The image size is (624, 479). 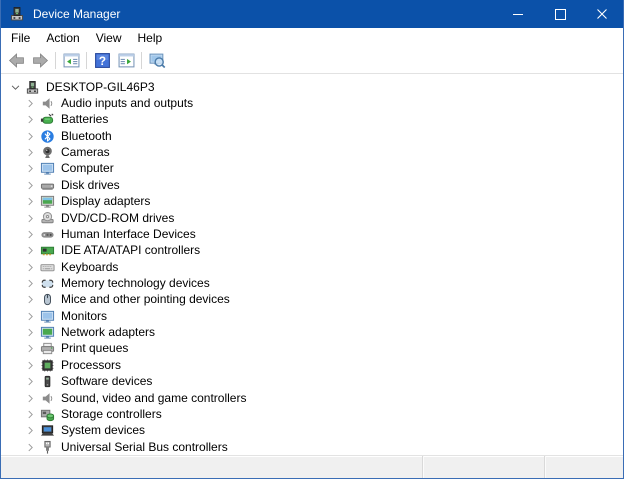 I want to click on back-icon, so click(x=16, y=60).